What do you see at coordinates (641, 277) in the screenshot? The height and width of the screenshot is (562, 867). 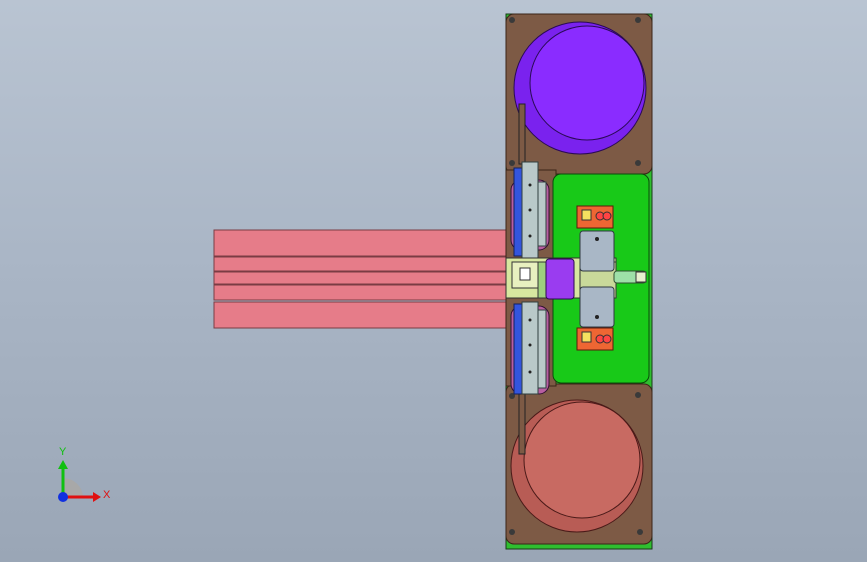 I see `rod-end-block` at bounding box center [641, 277].